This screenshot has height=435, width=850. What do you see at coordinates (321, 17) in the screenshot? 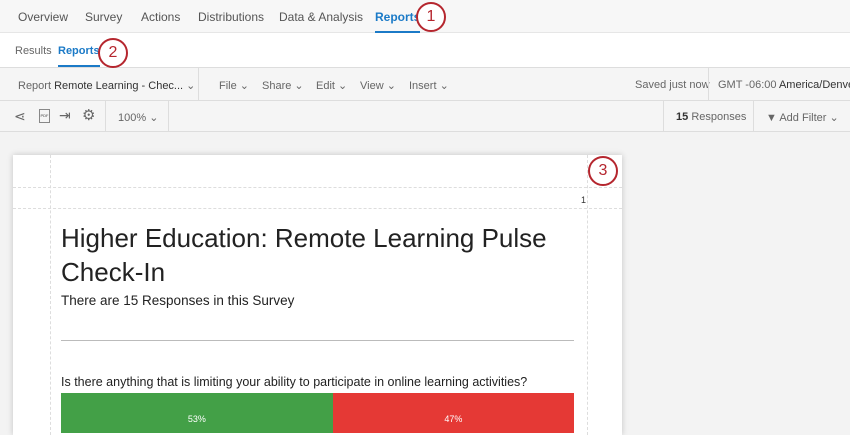
I see `nav-data-analysis: Data & Analysis` at bounding box center [321, 17].